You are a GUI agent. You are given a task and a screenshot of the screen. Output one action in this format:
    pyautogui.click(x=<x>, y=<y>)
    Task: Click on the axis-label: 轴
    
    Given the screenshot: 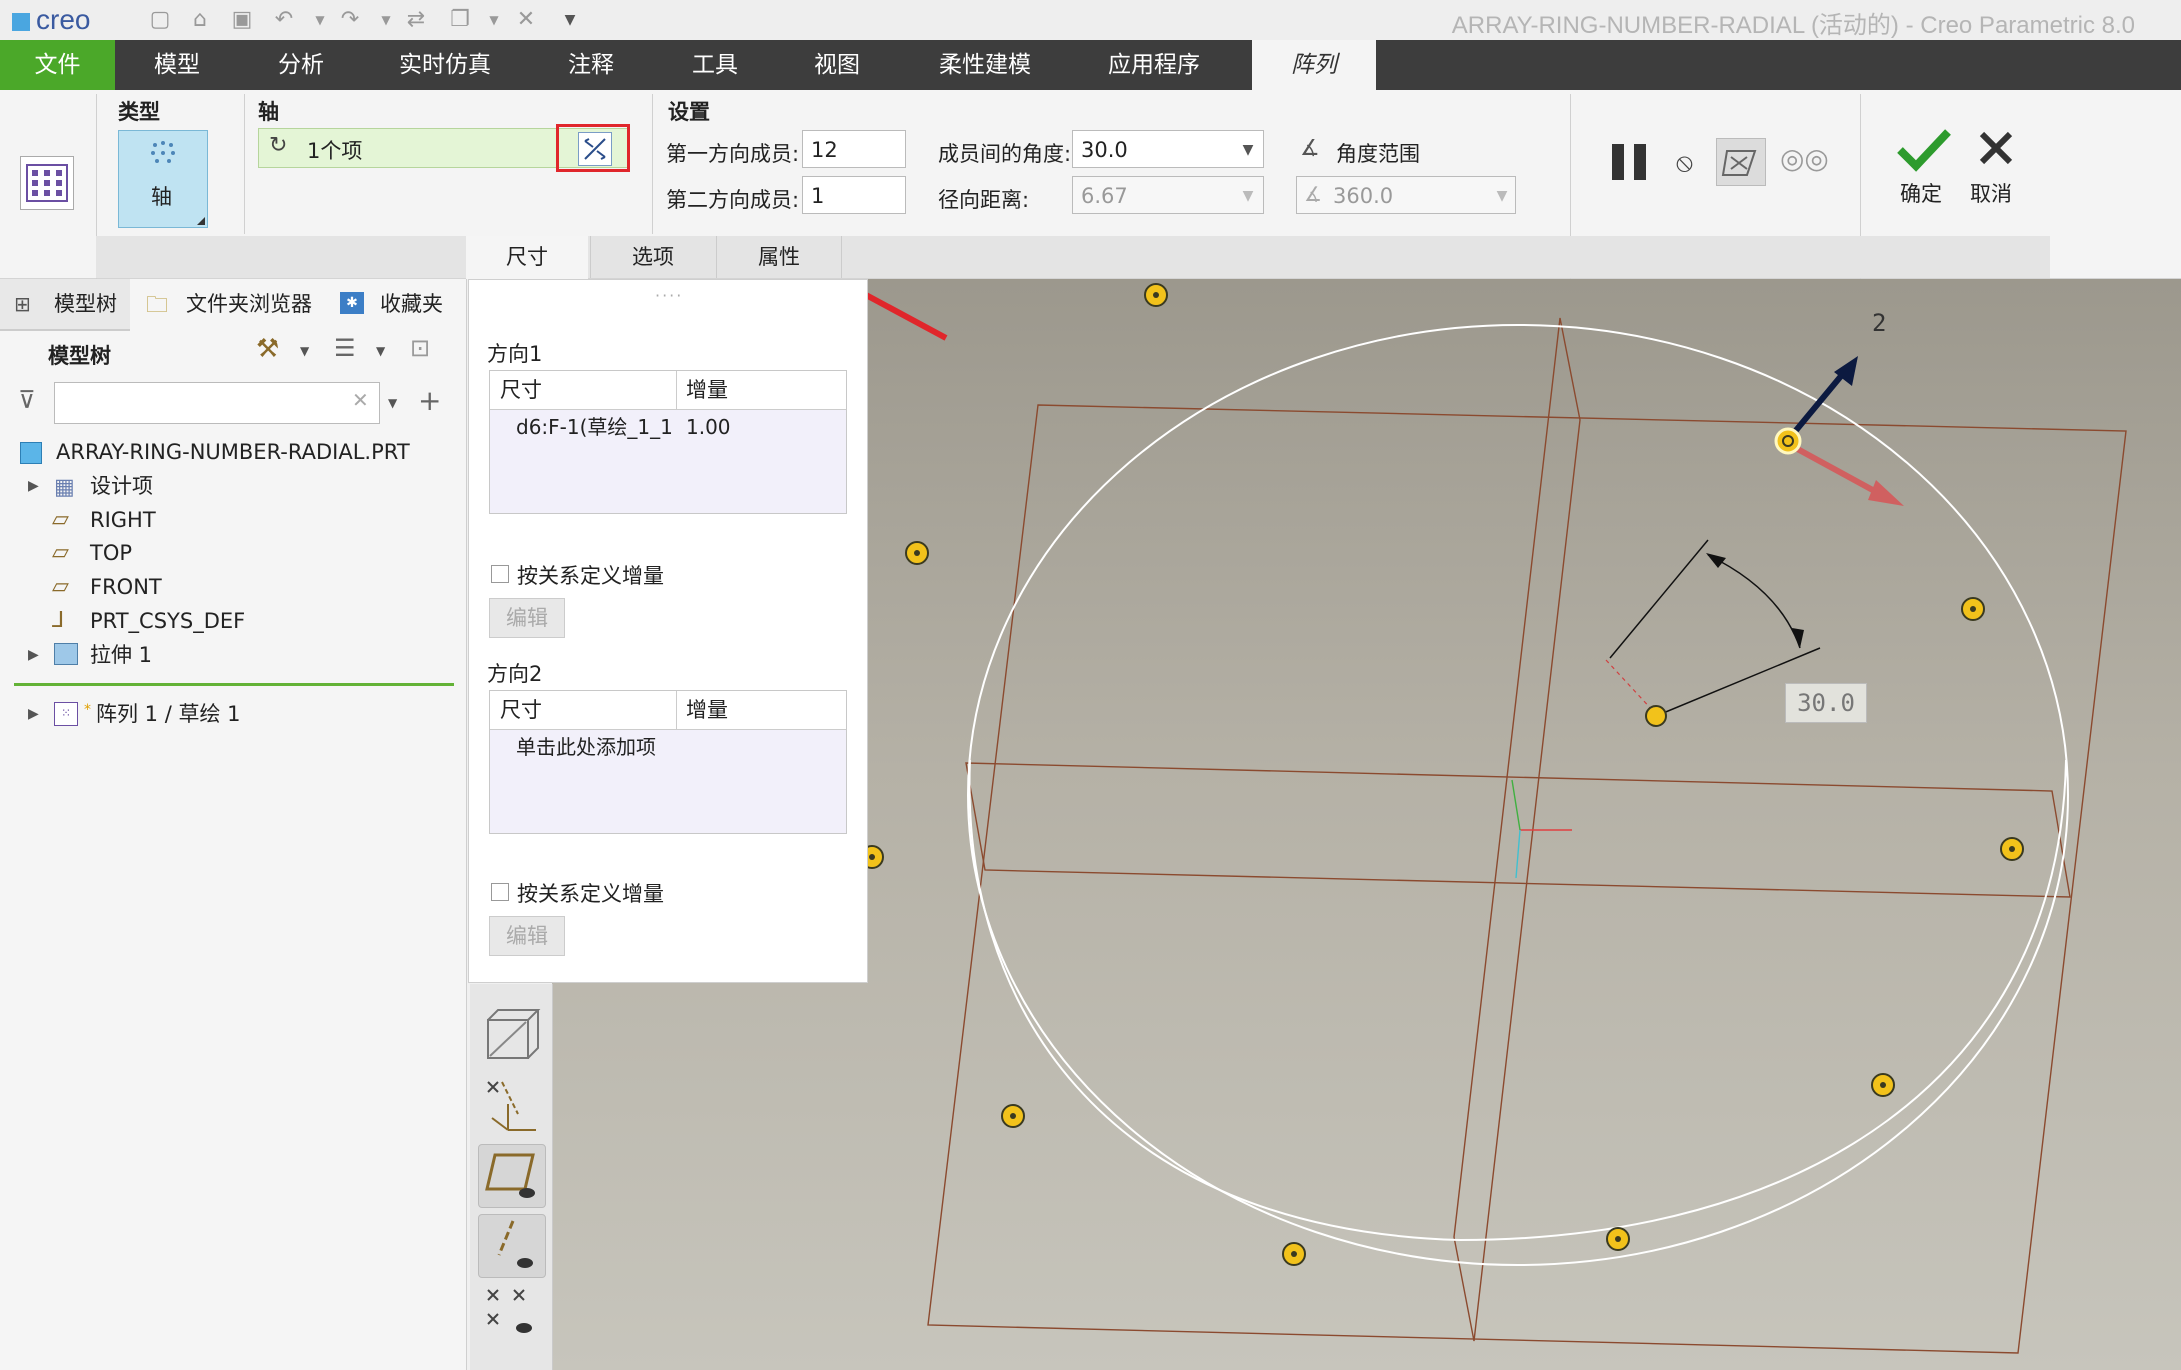 What is the action you would take?
    pyautogui.click(x=268, y=112)
    